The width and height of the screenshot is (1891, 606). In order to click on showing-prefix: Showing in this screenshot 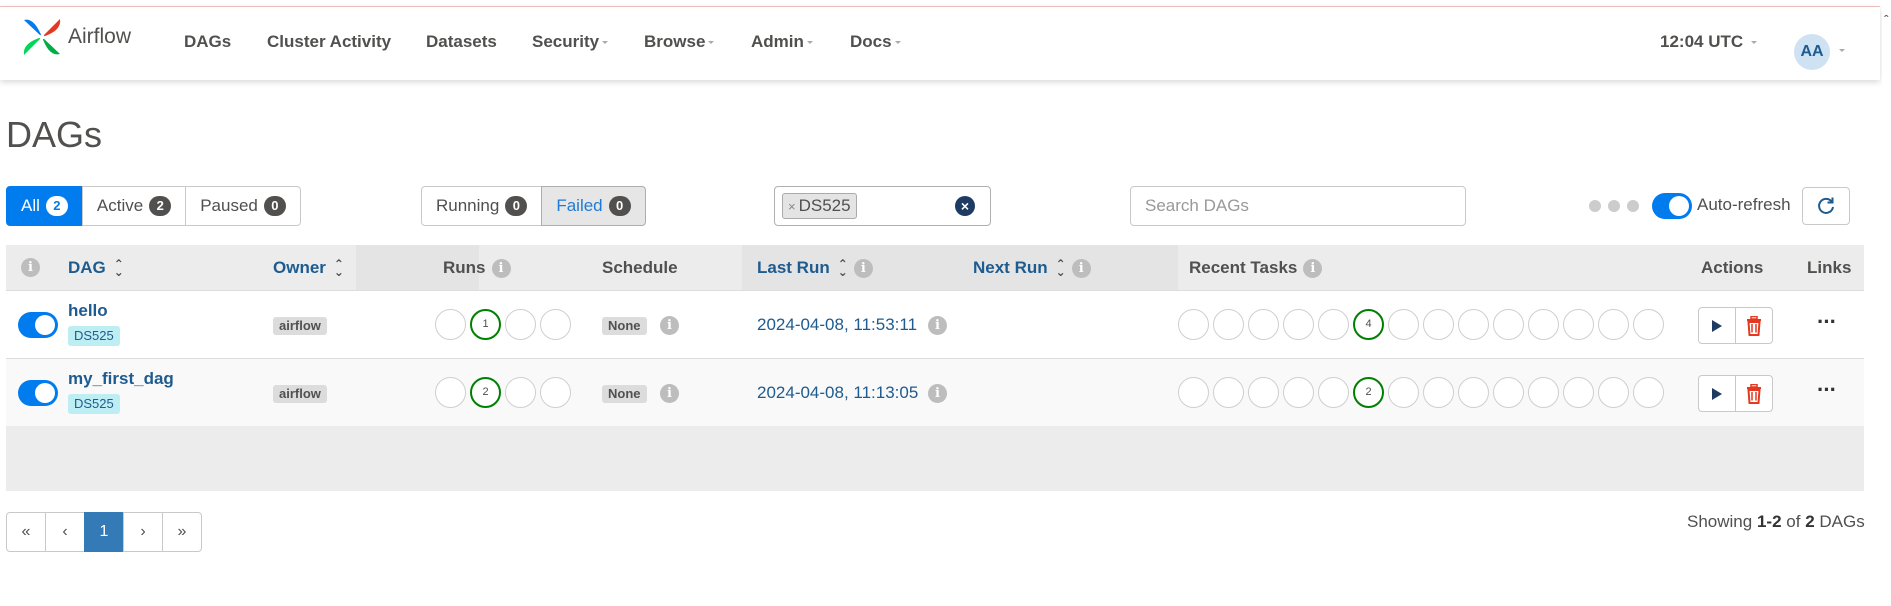, I will do `click(1720, 521)`.